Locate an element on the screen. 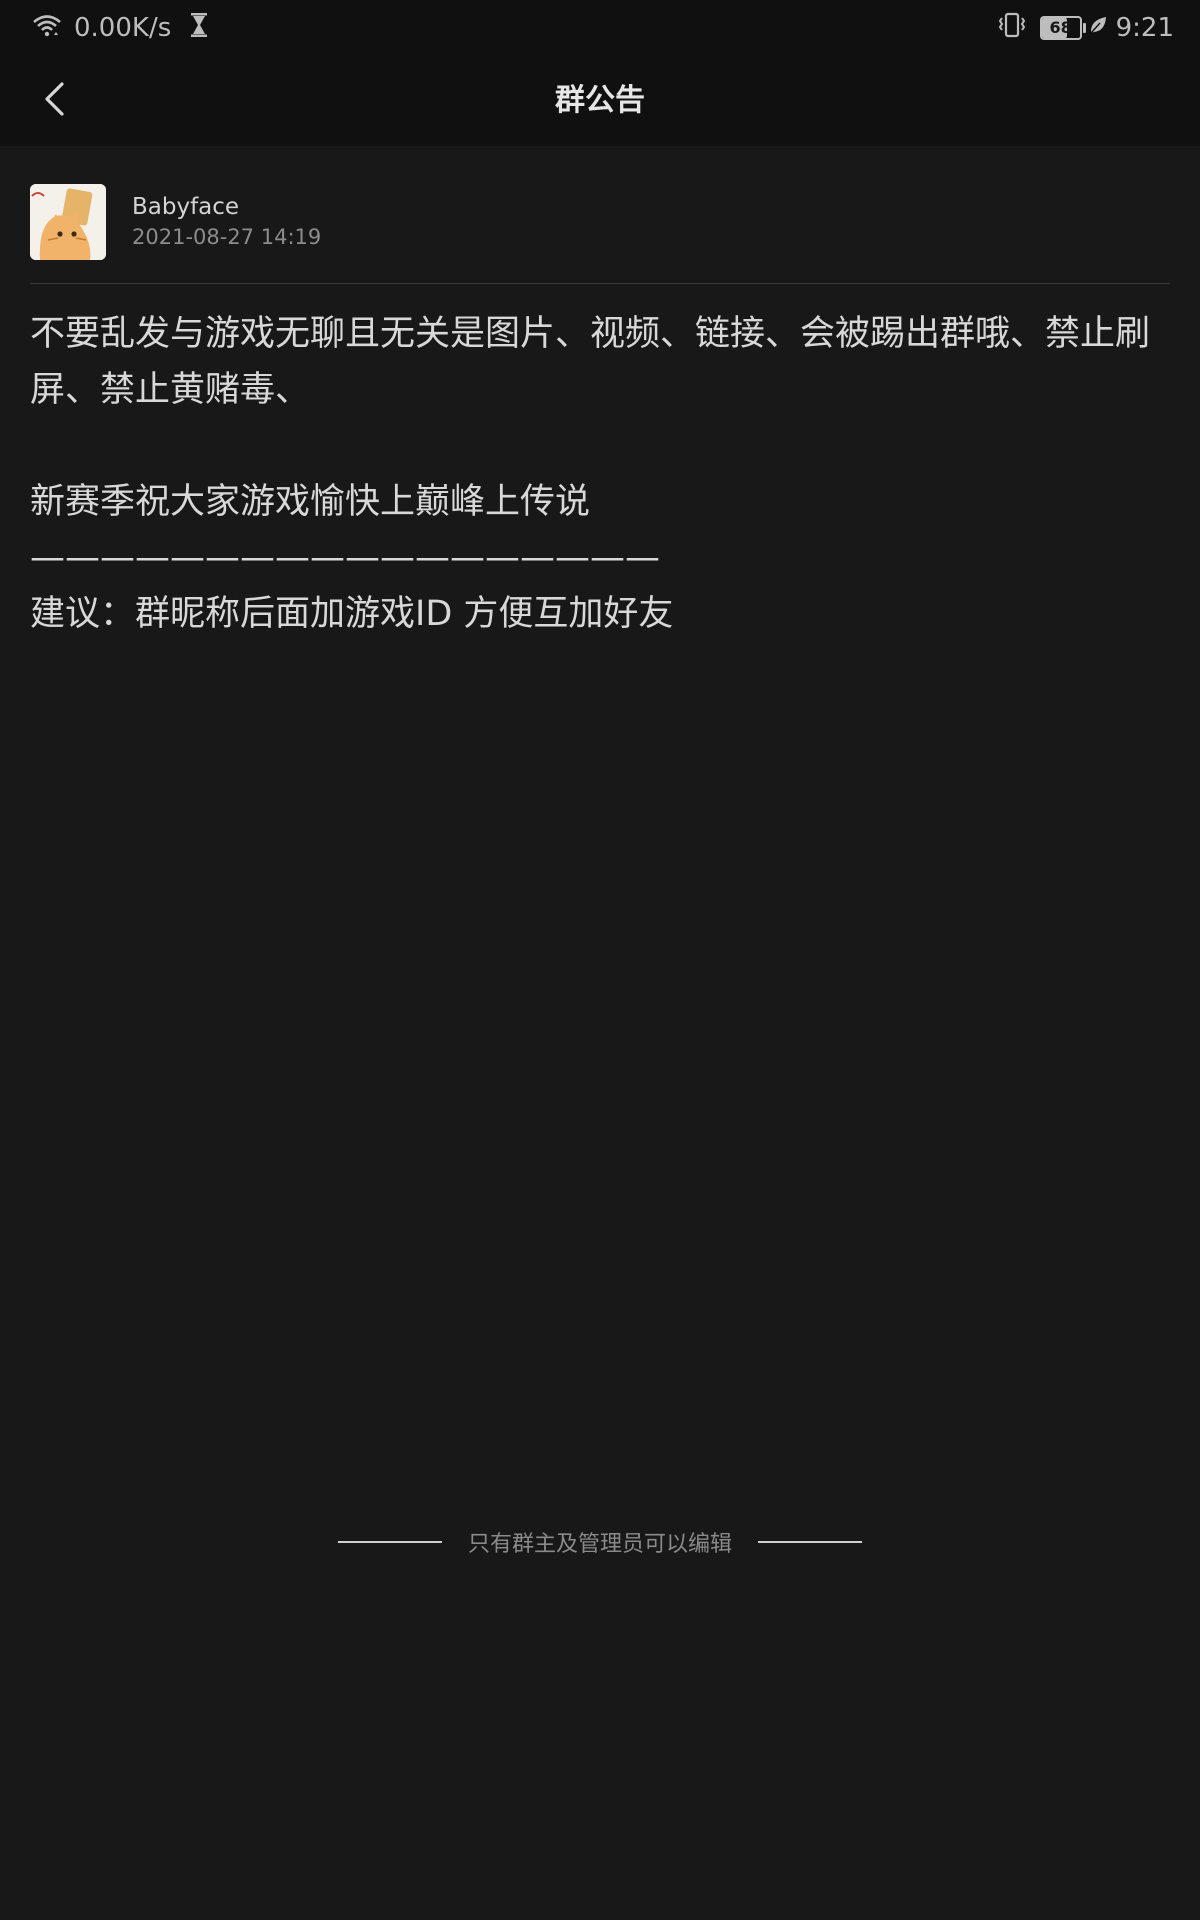  footer-note-text: 只有群主及管理员可以编辑 is located at coordinates (599, 1544).